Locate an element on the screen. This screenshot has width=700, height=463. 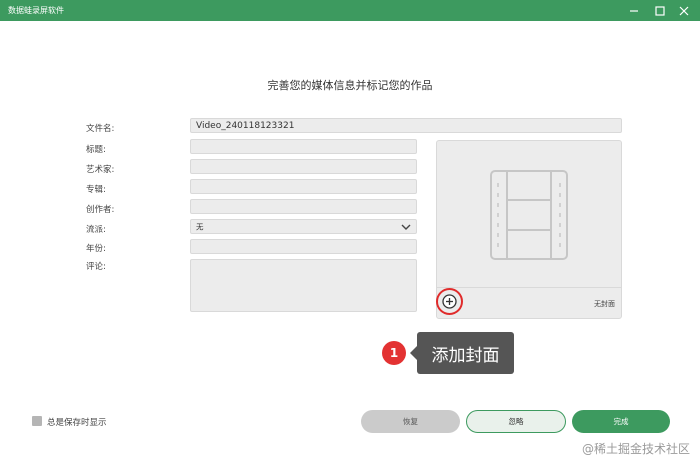
cover-panel: 无封面 is located at coordinates (529, 229).